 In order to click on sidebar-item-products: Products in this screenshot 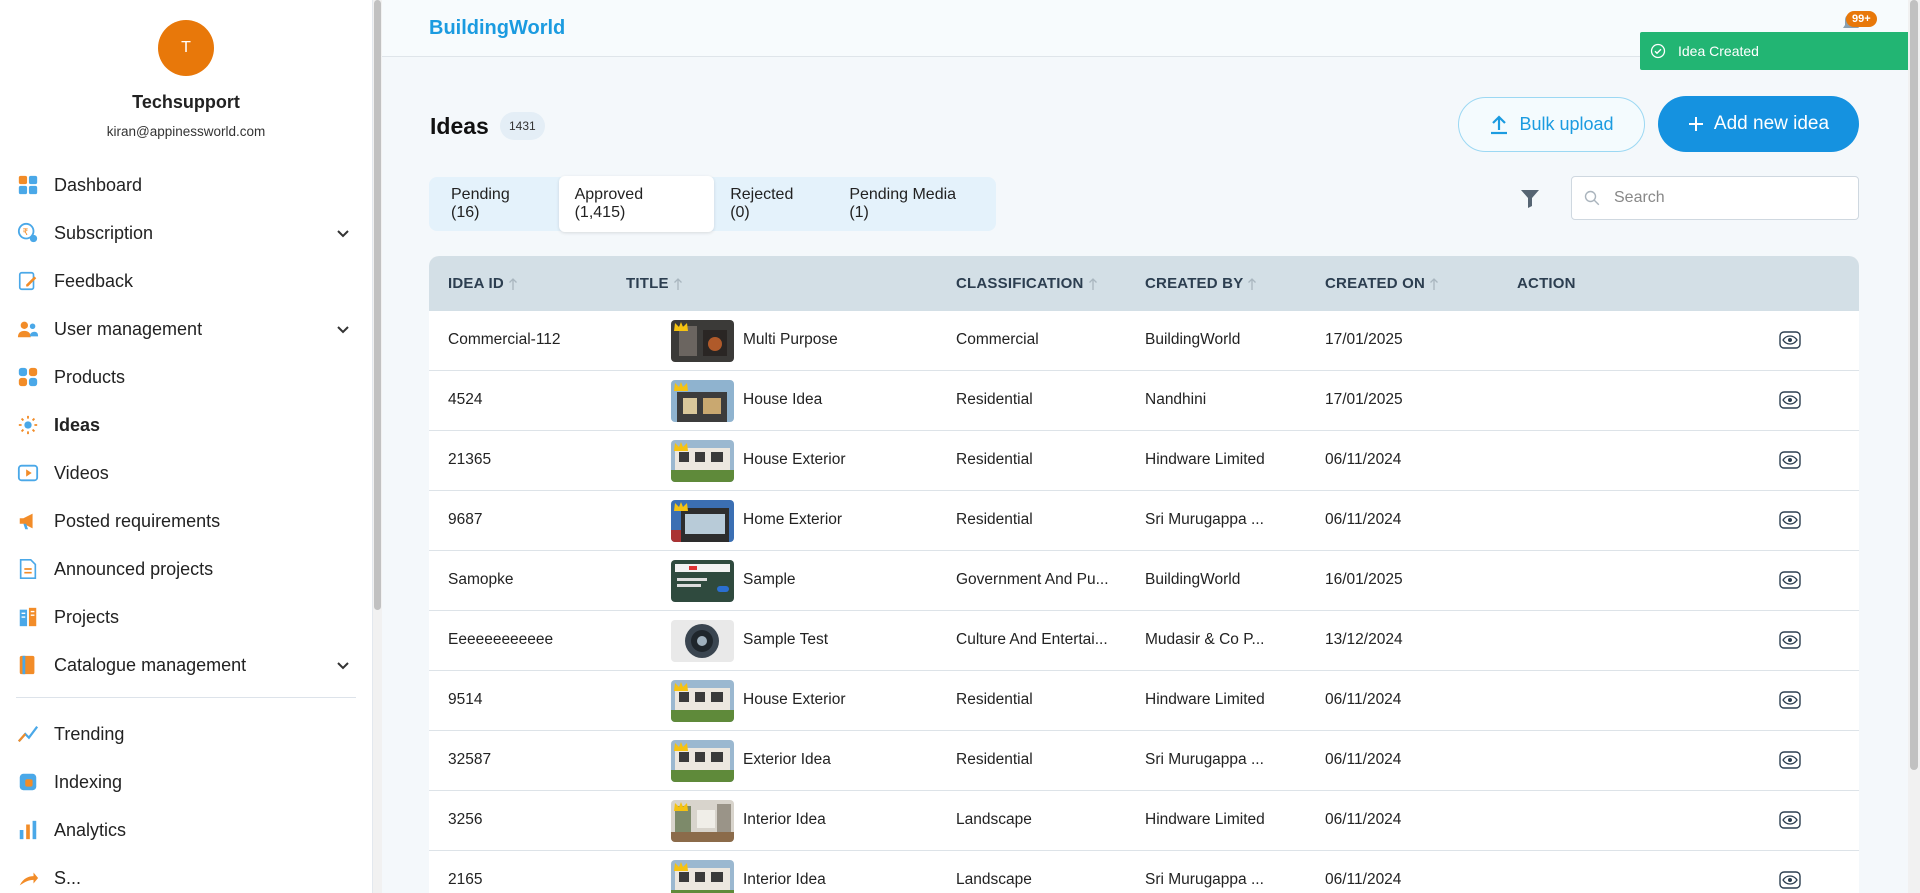, I will do `click(186, 377)`.